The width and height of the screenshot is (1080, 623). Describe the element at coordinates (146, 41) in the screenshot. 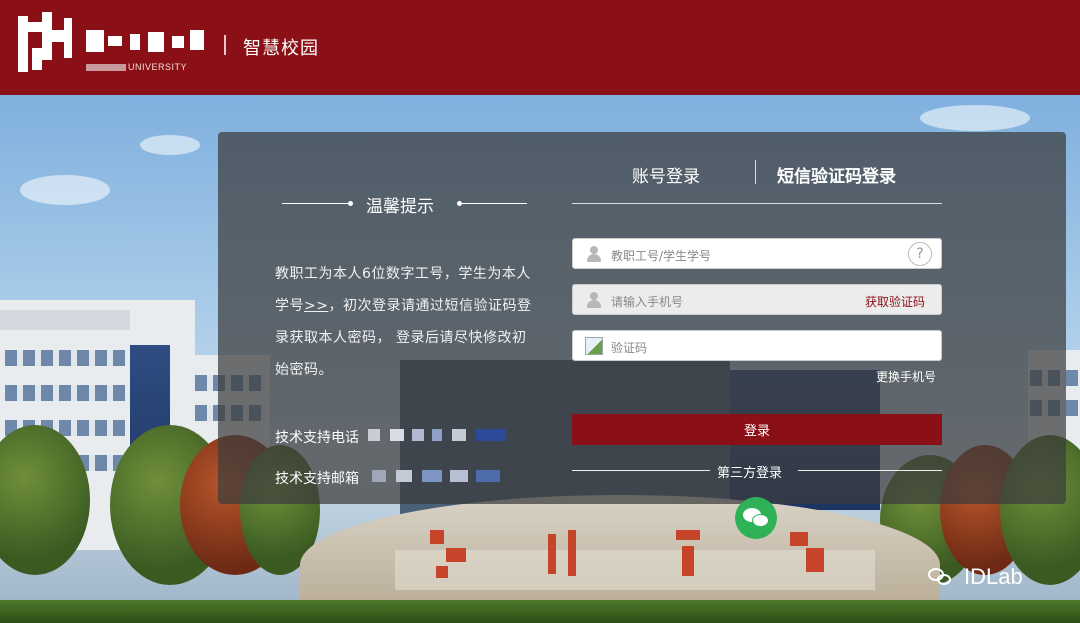

I see `university-name-logo` at that location.